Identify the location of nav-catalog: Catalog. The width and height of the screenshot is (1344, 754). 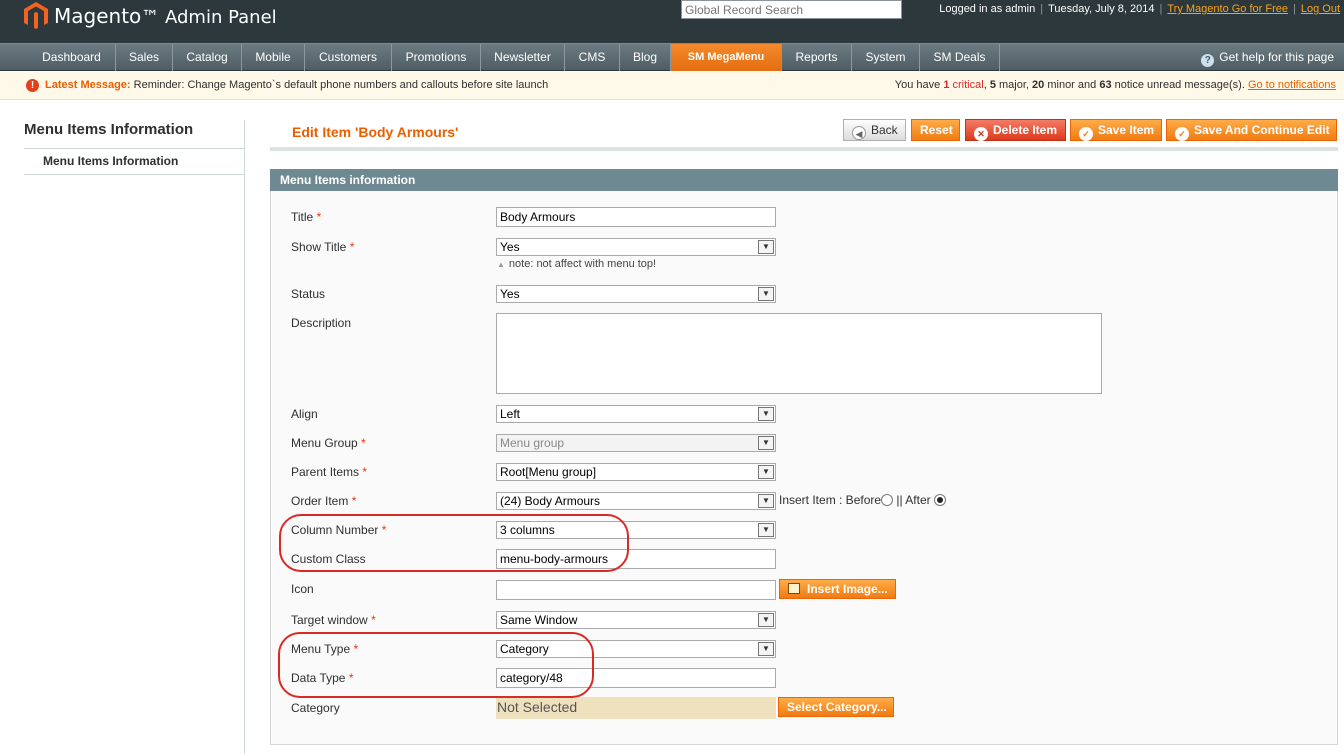
(207, 57).